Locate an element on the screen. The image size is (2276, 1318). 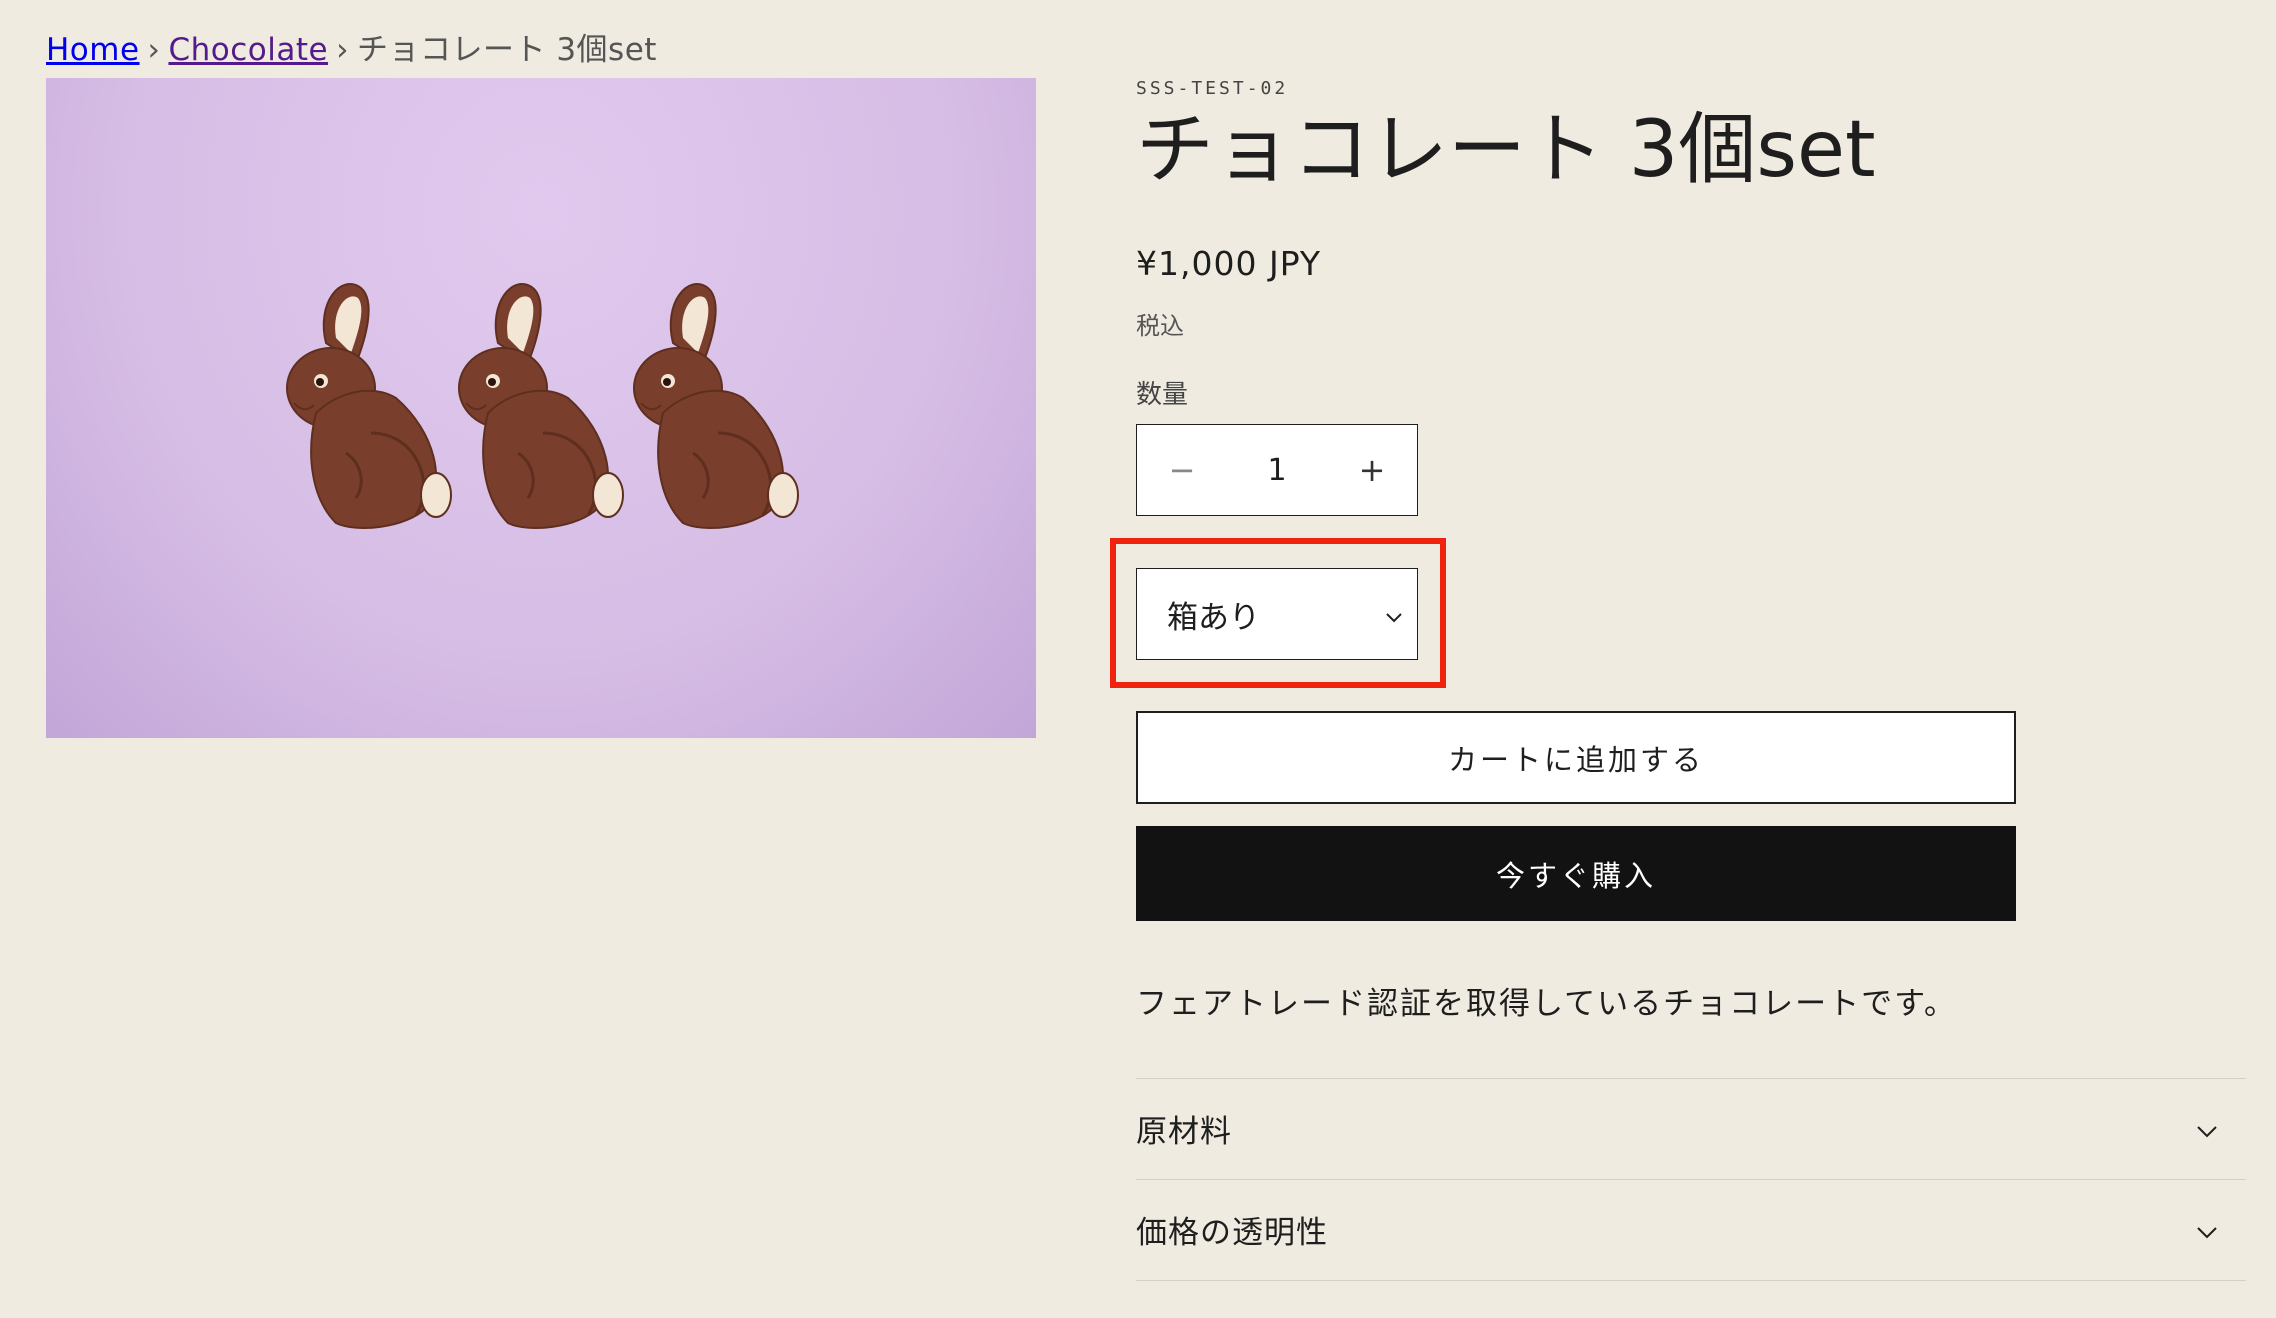
quantity-decrease-button: − is located at coordinates (1182, 470).